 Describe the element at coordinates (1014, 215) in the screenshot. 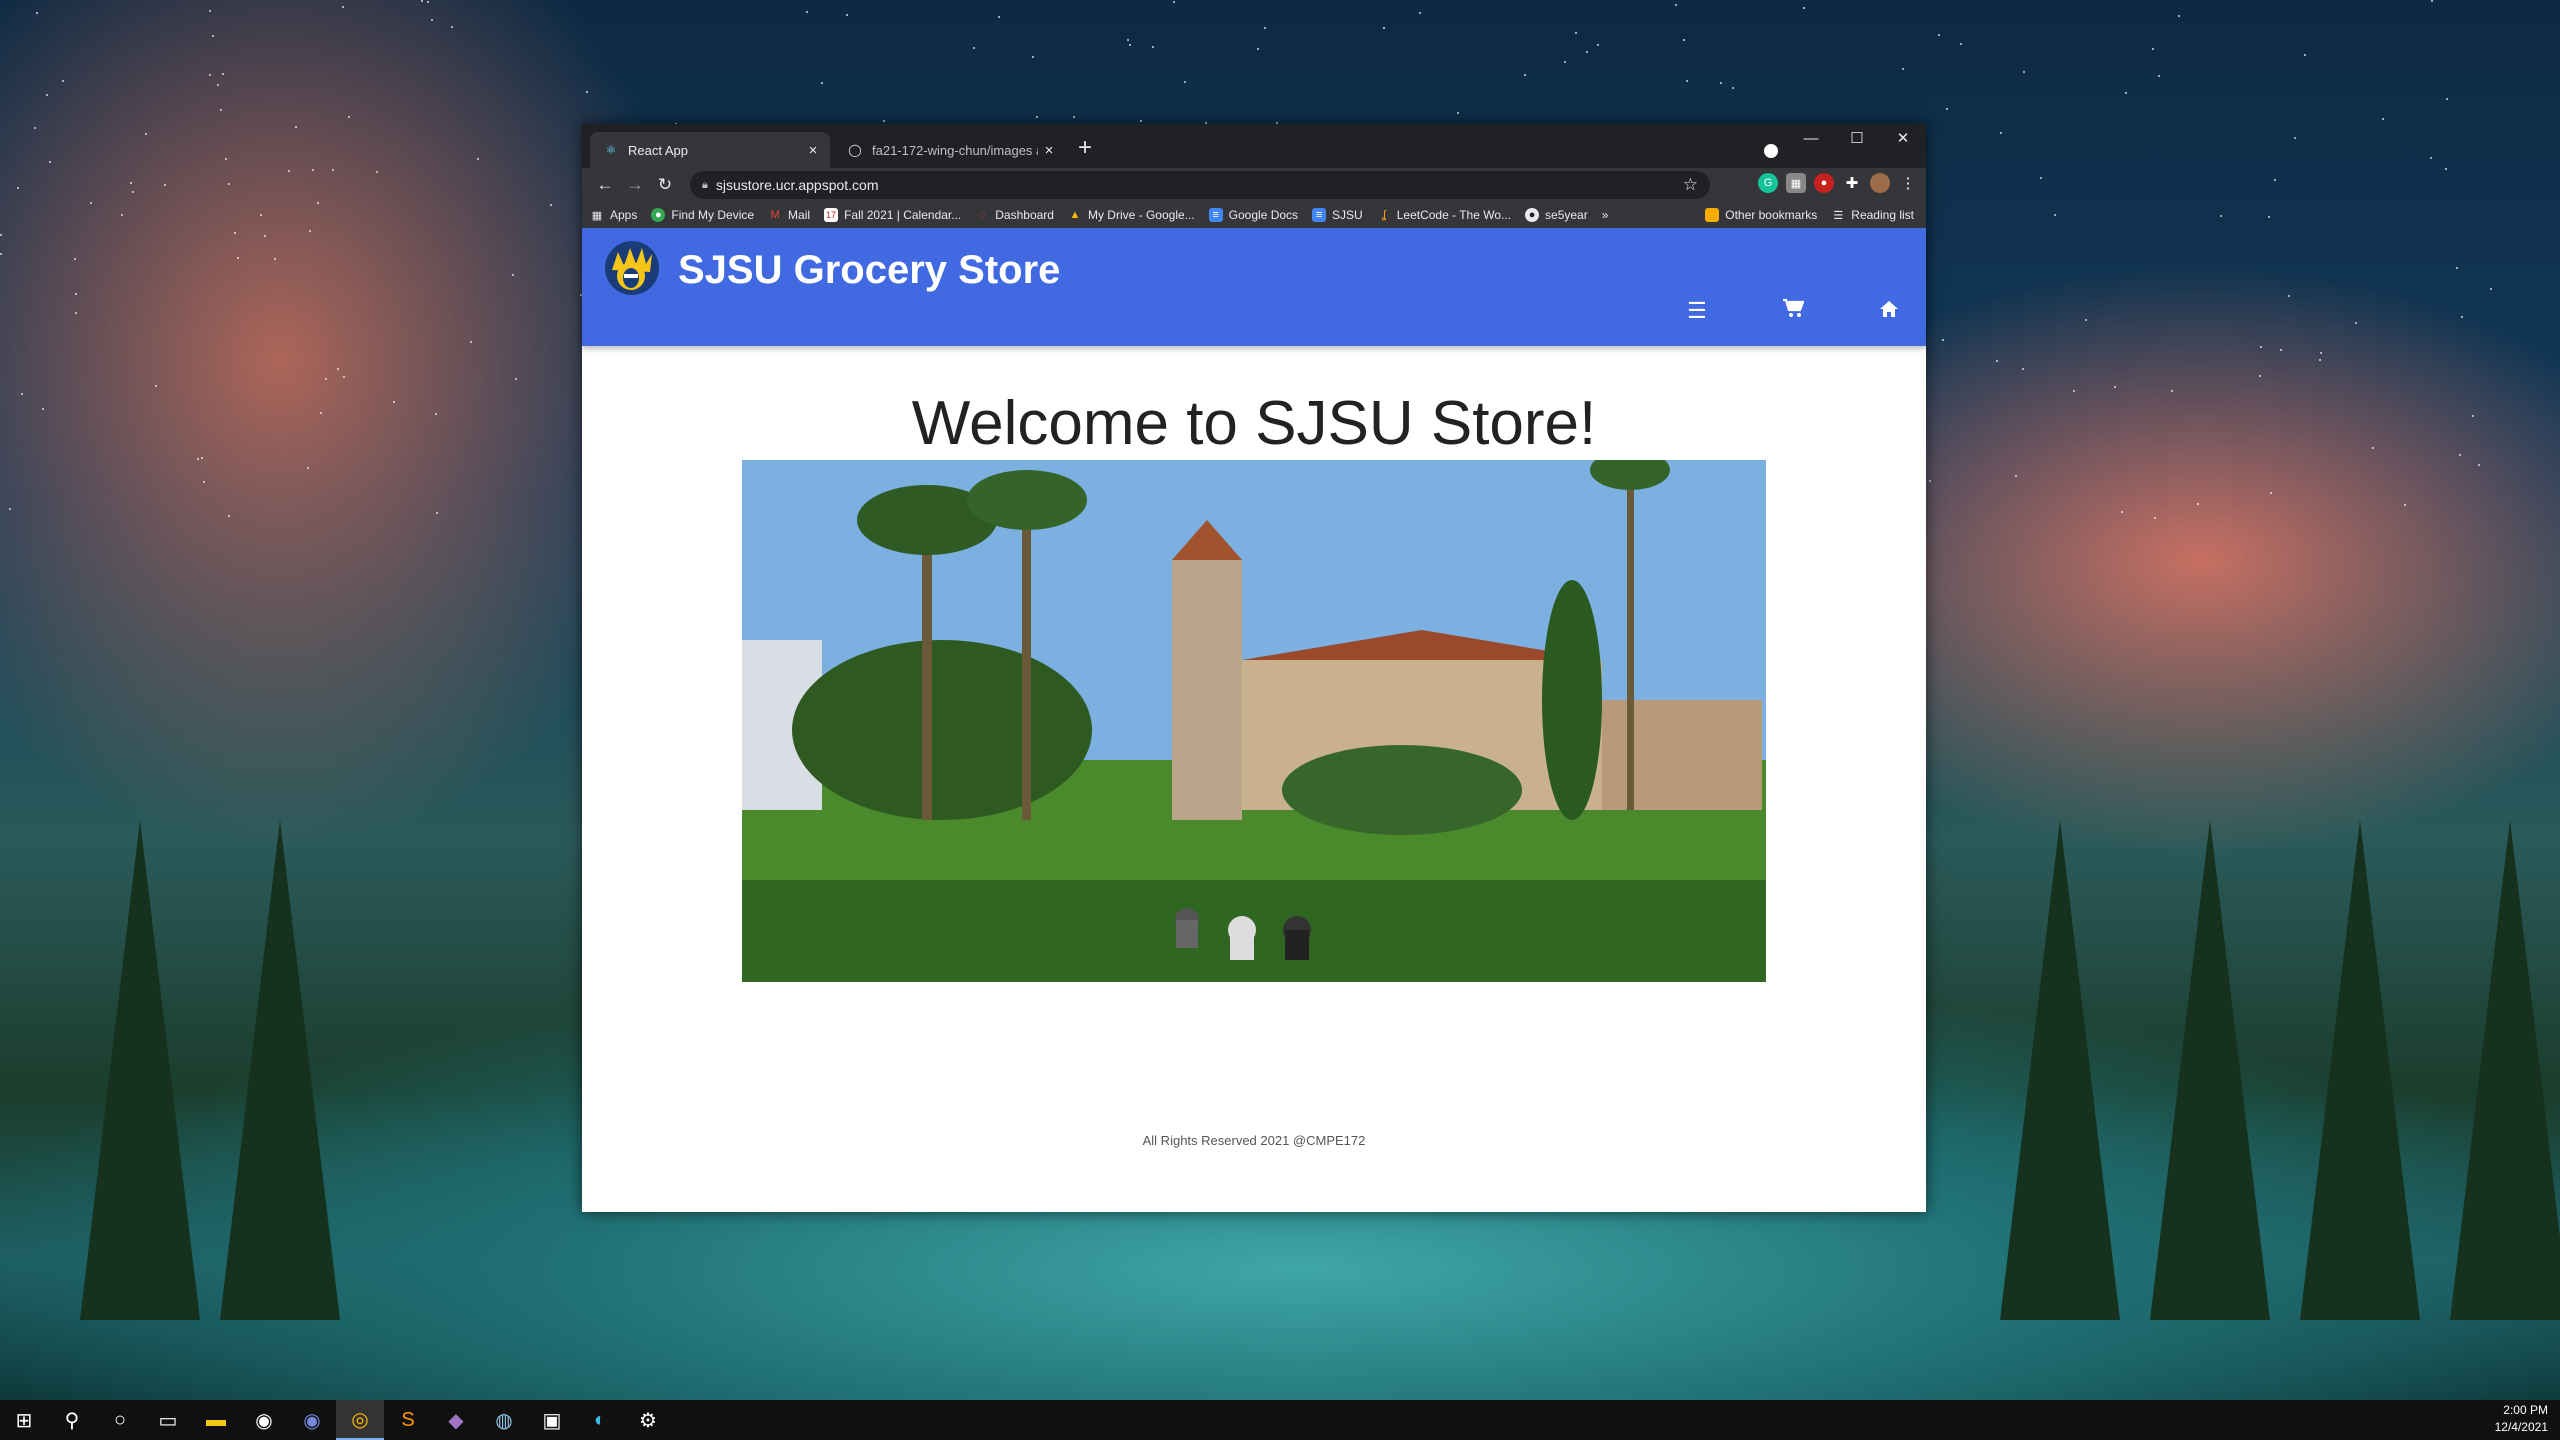

I see `bookmark-dashboard: ◌ Dashboard` at that location.